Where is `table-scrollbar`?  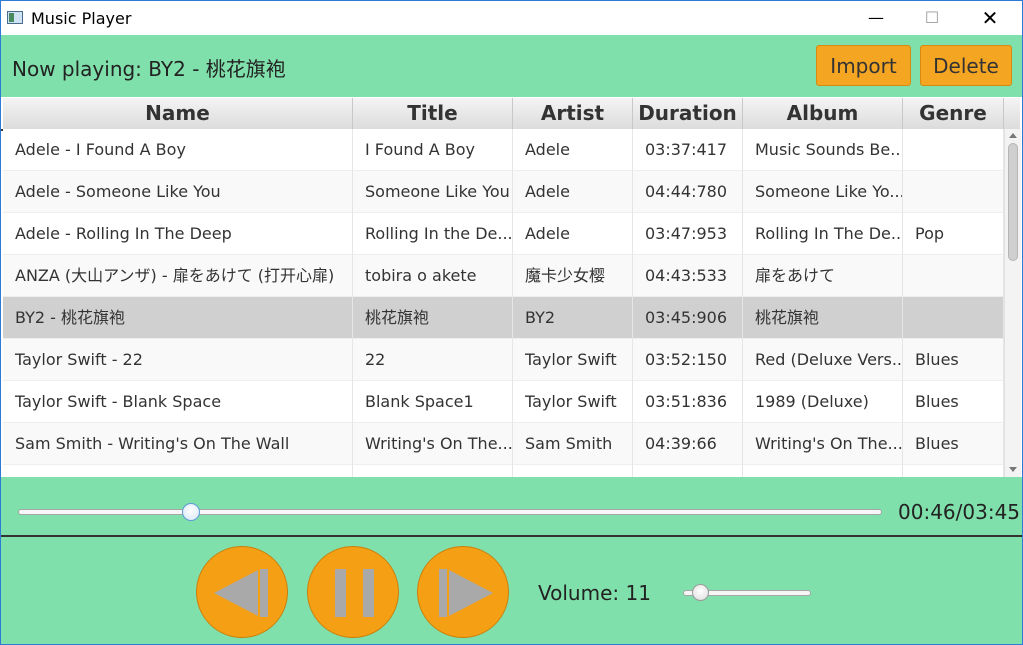 table-scrollbar is located at coordinates (1012, 303).